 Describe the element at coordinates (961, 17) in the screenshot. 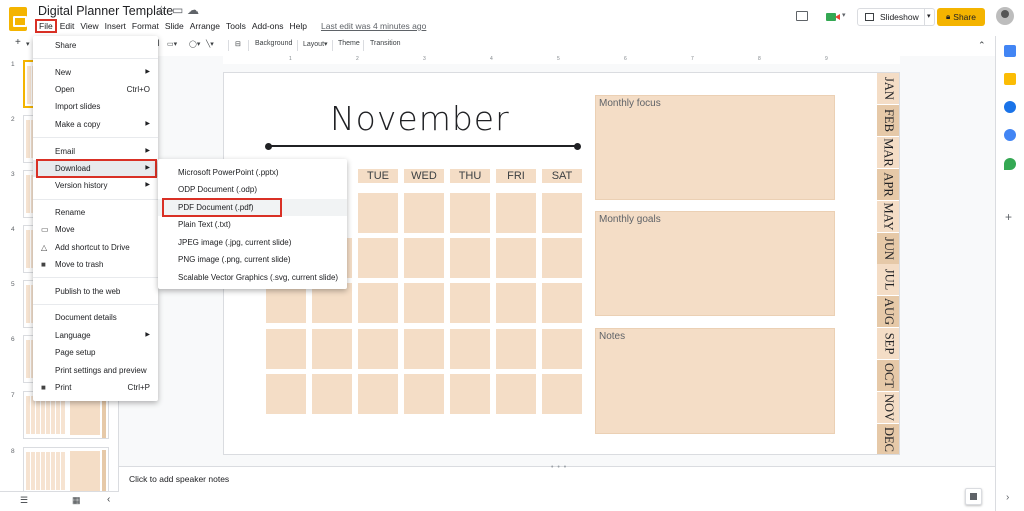

I see `share-button: 🔒︎ Share` at that location.